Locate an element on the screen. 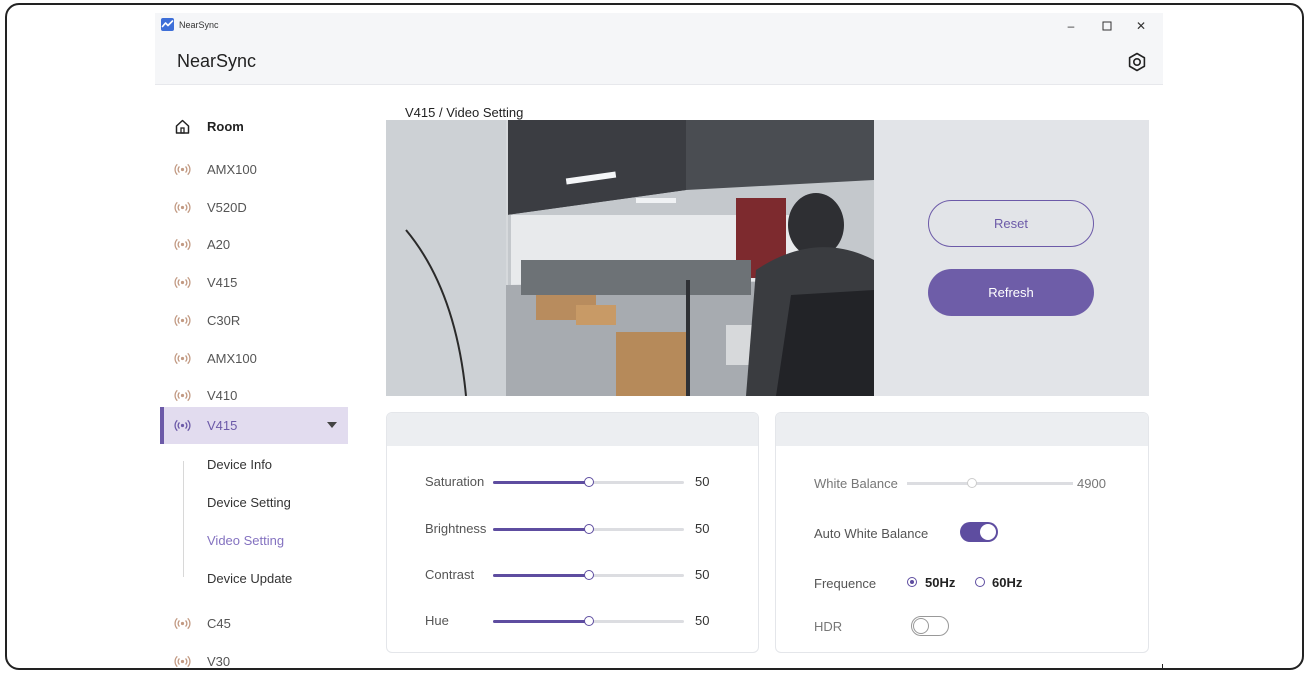 The width and height of the screenshot is (1310, 673). image-adjustments-card: Saturation 50 Brightness 50 Contrast 50 Hue 50 is located at coordinates (572, 532).